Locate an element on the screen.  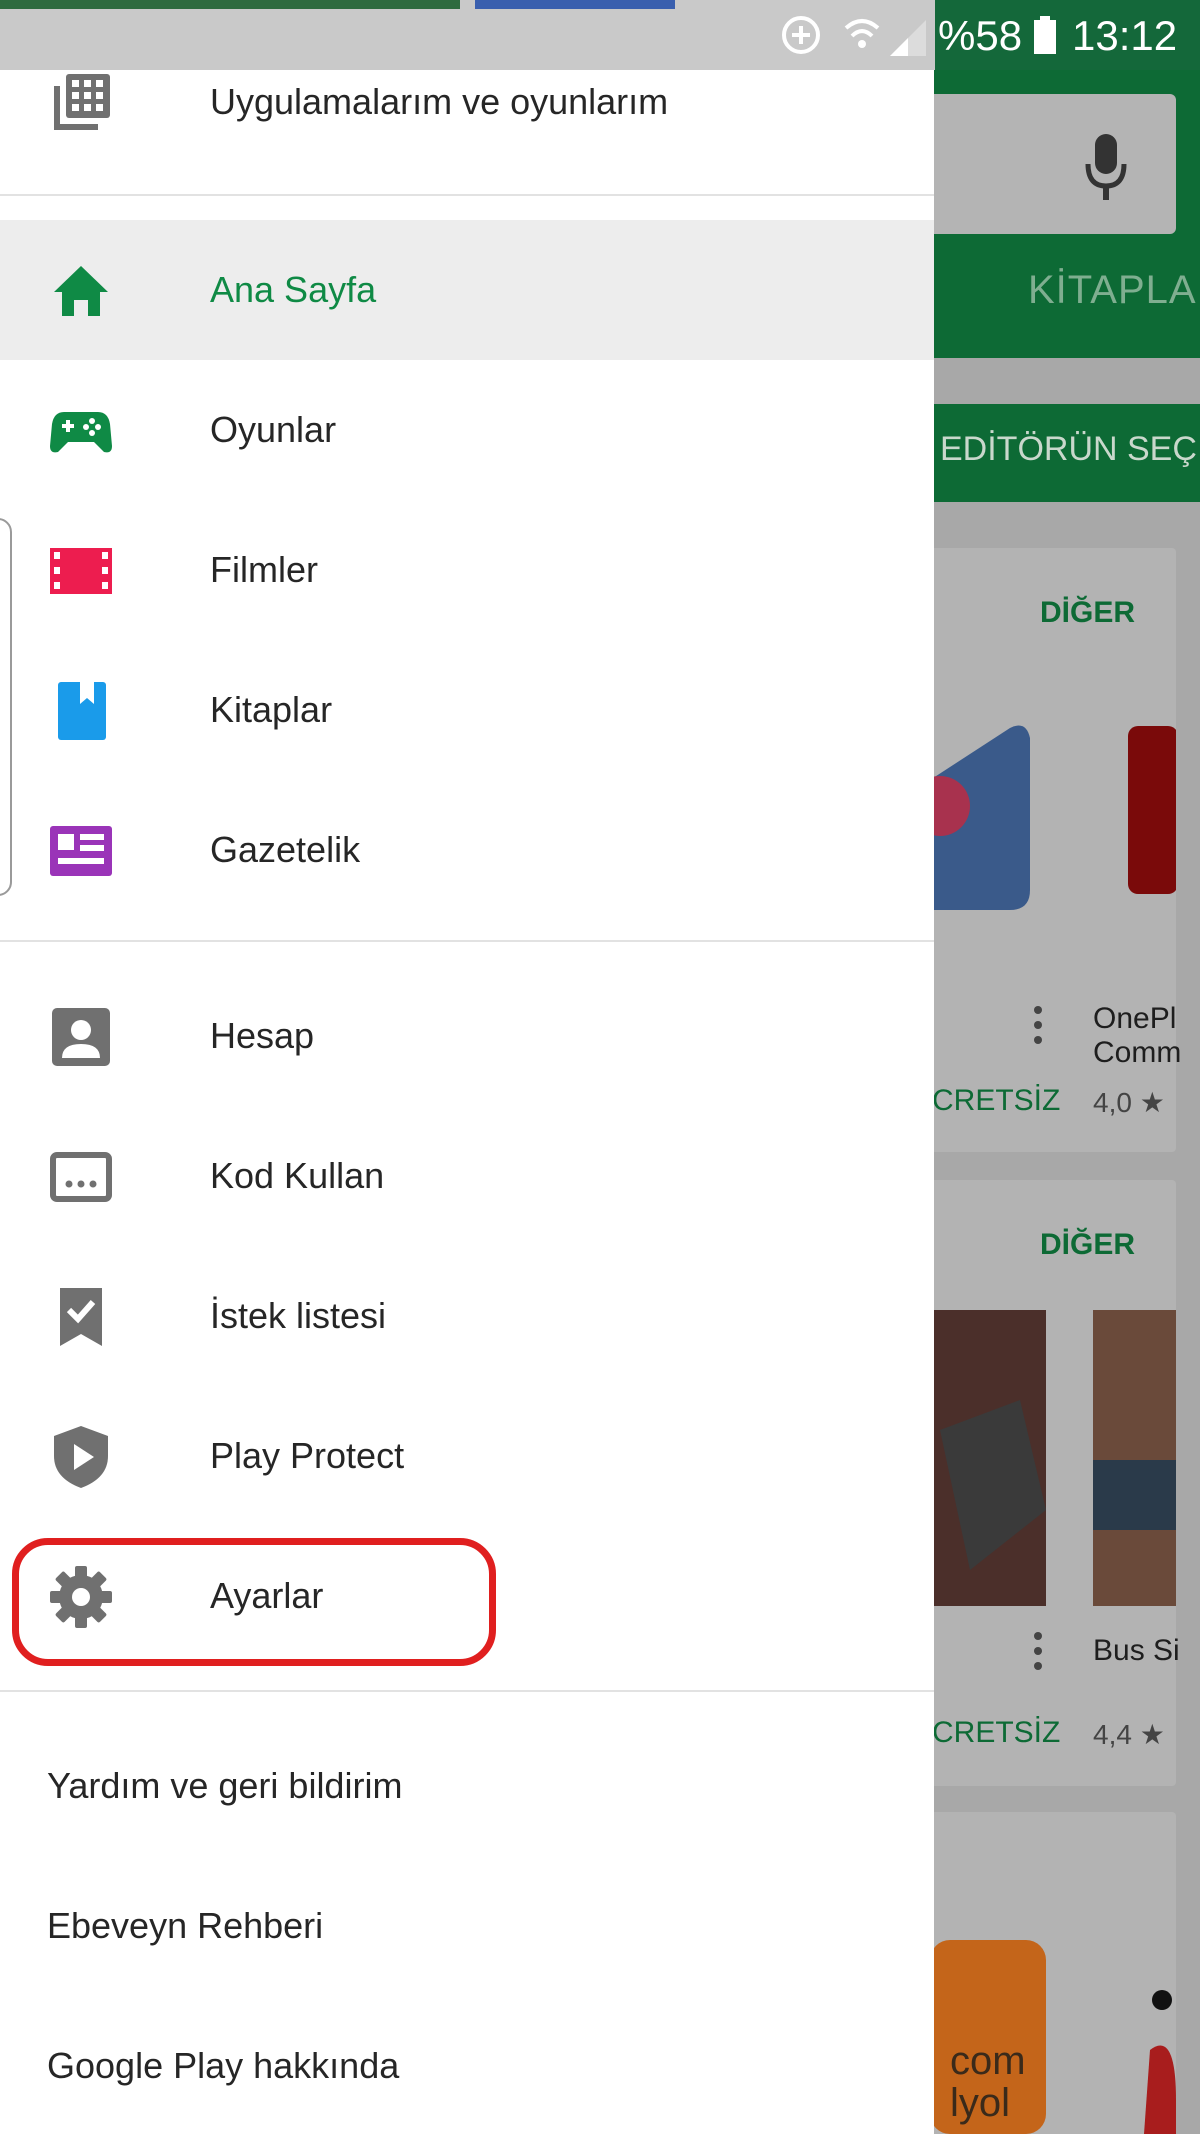
film-icon is located at coordinates (81, 571).